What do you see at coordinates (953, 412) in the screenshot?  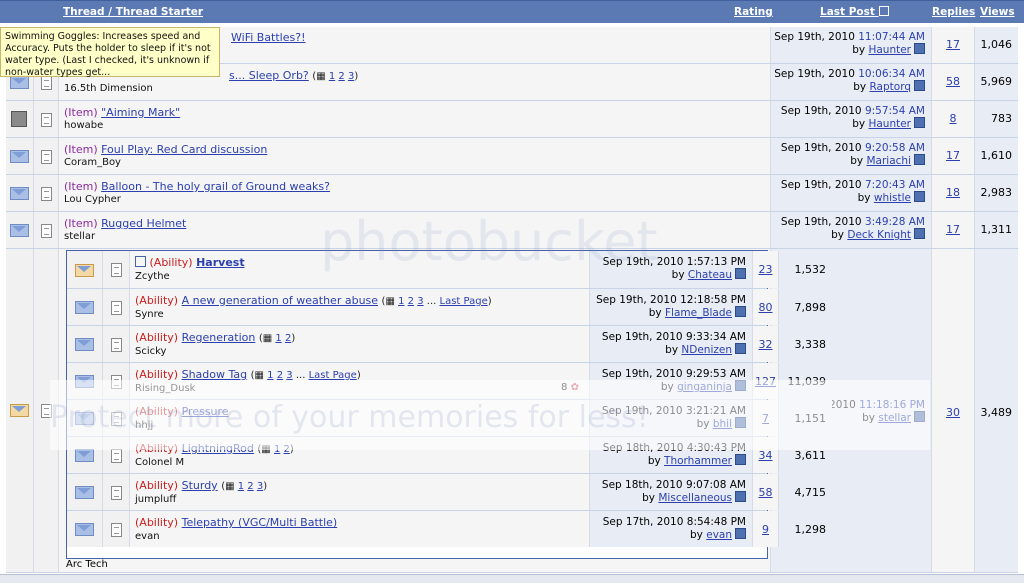 I see `replies-count: 30` at bounding box center [953, 412].